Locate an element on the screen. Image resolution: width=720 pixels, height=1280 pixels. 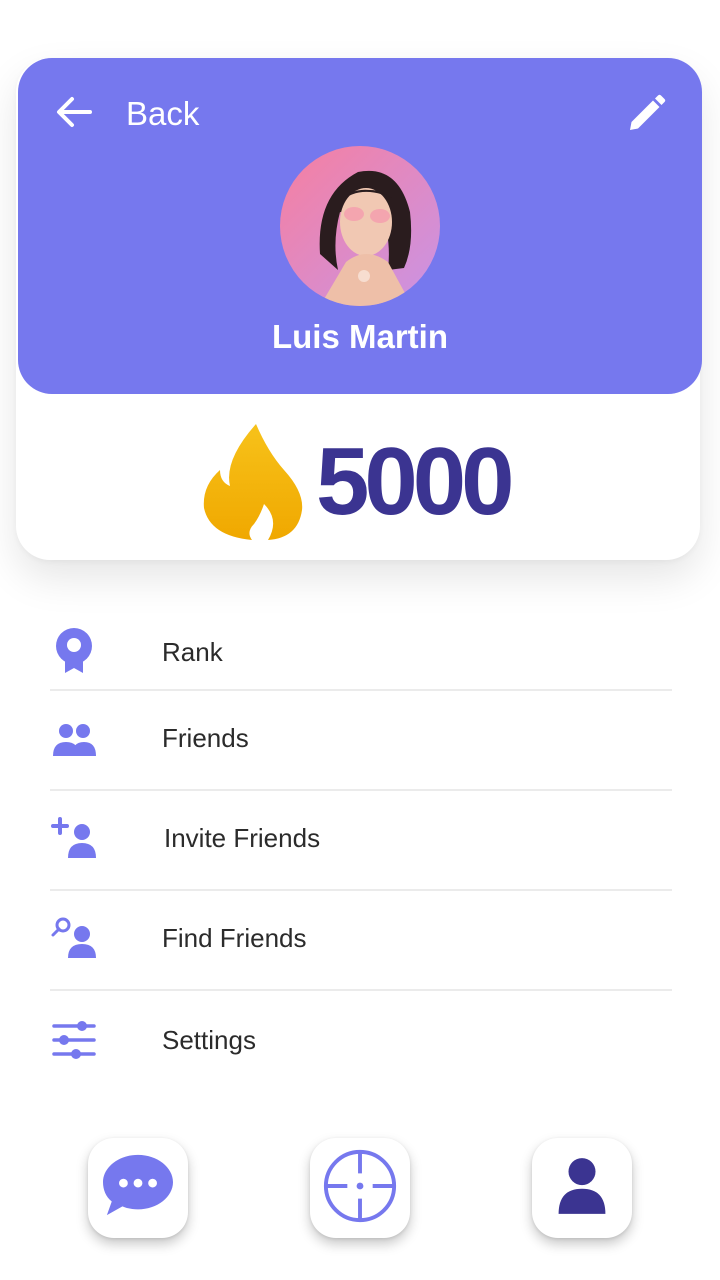
menu-item-label: Find Friends is located at coordinates (234, 937).